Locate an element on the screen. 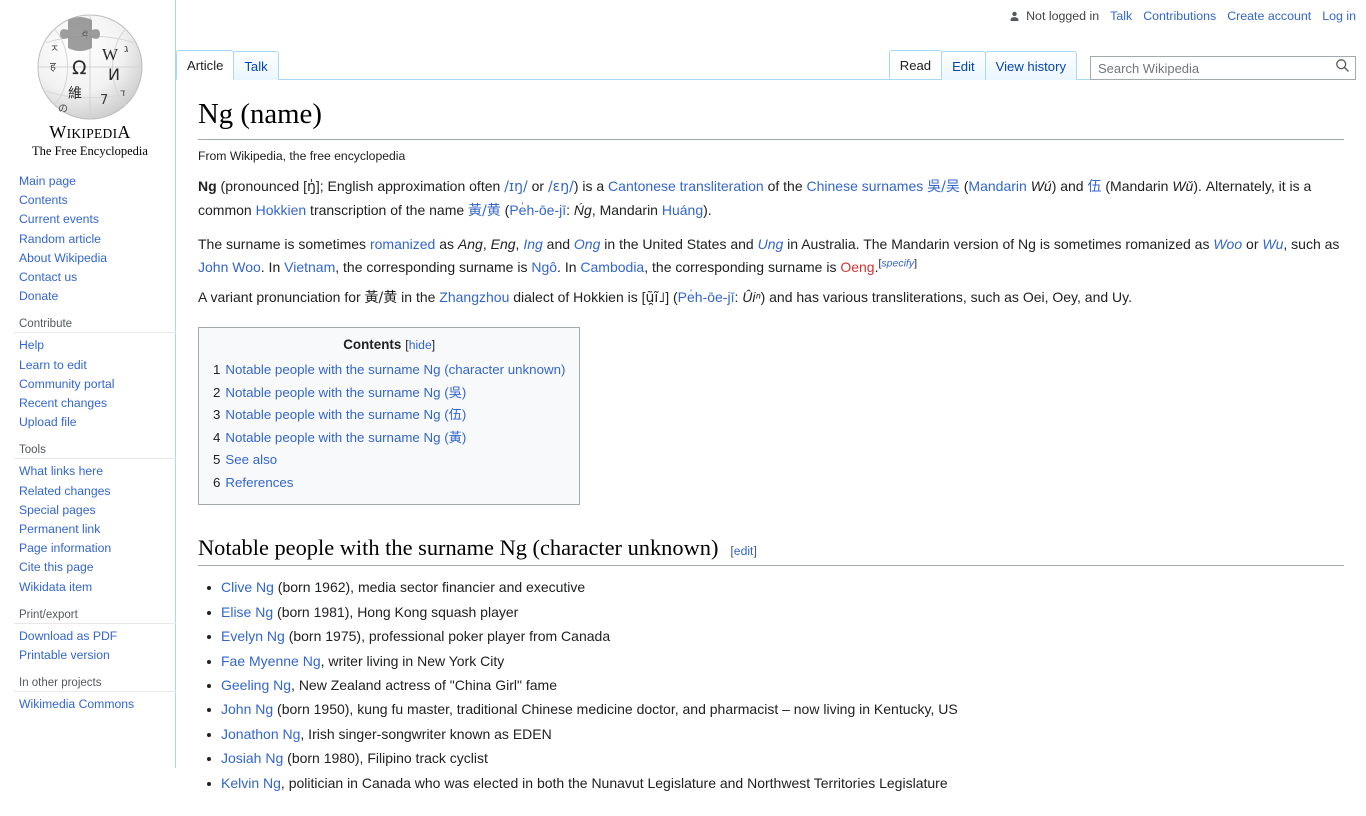  link-ing: Ing is located at coordinates (532, 244).